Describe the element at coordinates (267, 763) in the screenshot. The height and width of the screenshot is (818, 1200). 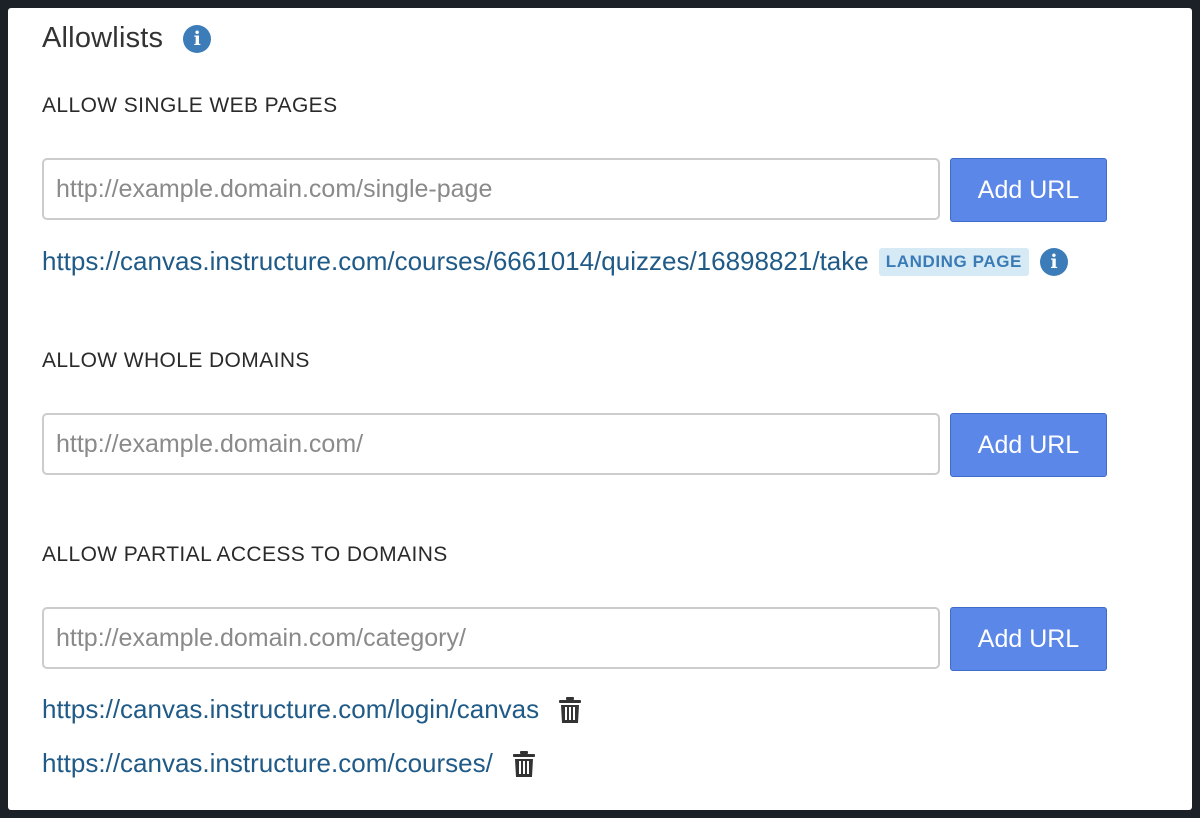
I see `allowlist-entry-link: https://canvas.instructure.com/courses/` at that location.